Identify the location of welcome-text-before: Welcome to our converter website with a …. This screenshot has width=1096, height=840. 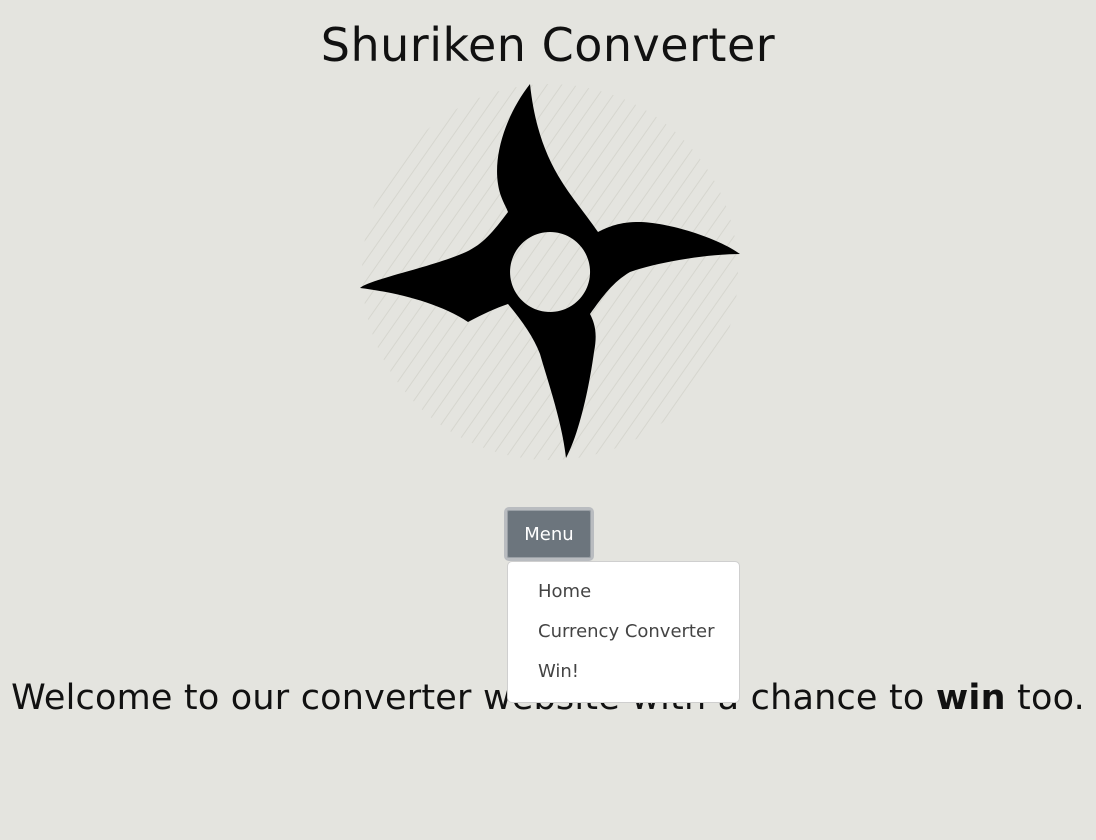
(473, 698).